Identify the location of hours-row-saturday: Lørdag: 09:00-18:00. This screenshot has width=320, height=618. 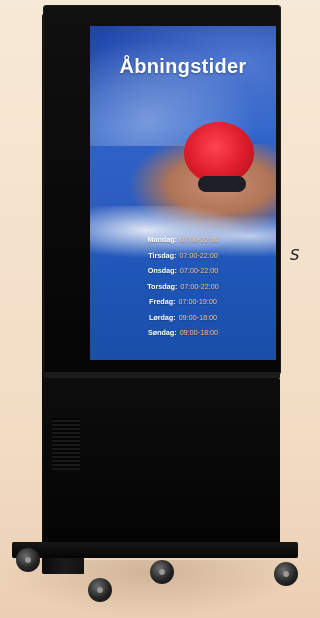
(183, 318).